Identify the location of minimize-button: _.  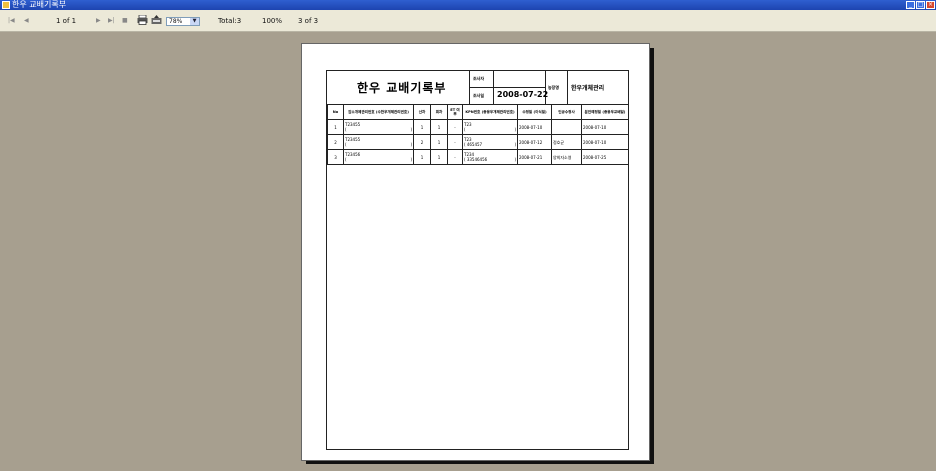
(910, 5).